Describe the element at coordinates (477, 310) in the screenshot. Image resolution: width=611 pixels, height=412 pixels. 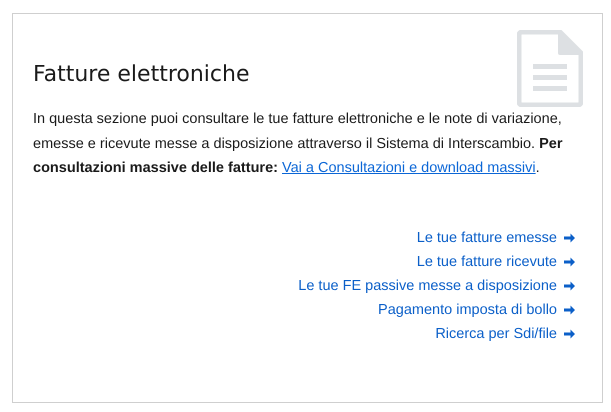
I see `nav-link: Pagamento imposta di bollo` at that location.